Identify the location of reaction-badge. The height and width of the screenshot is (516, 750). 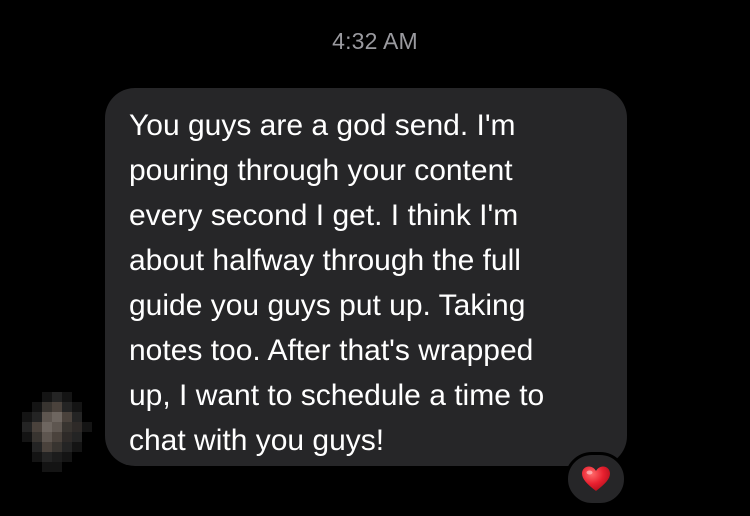
(596, 479).